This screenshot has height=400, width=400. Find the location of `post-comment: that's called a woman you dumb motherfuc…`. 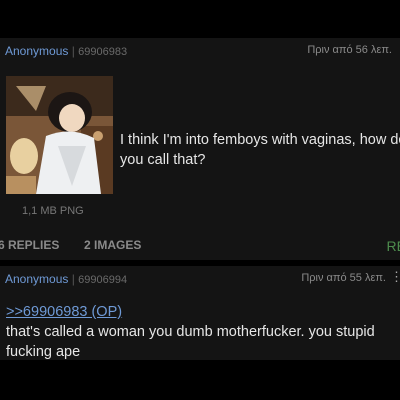

post-comment: that's called a woman you dumb motherfuc… is located at coordinates (190, 342).